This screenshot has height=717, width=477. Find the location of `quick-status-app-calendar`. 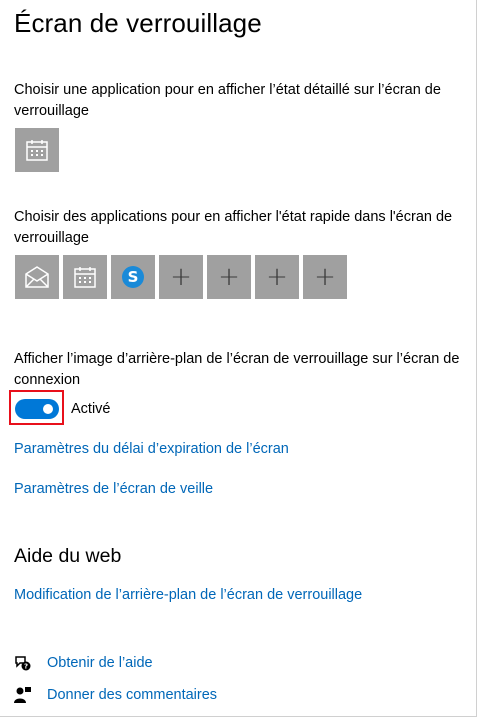

quick-status-app-calendar is located at coordinates (85, 277).